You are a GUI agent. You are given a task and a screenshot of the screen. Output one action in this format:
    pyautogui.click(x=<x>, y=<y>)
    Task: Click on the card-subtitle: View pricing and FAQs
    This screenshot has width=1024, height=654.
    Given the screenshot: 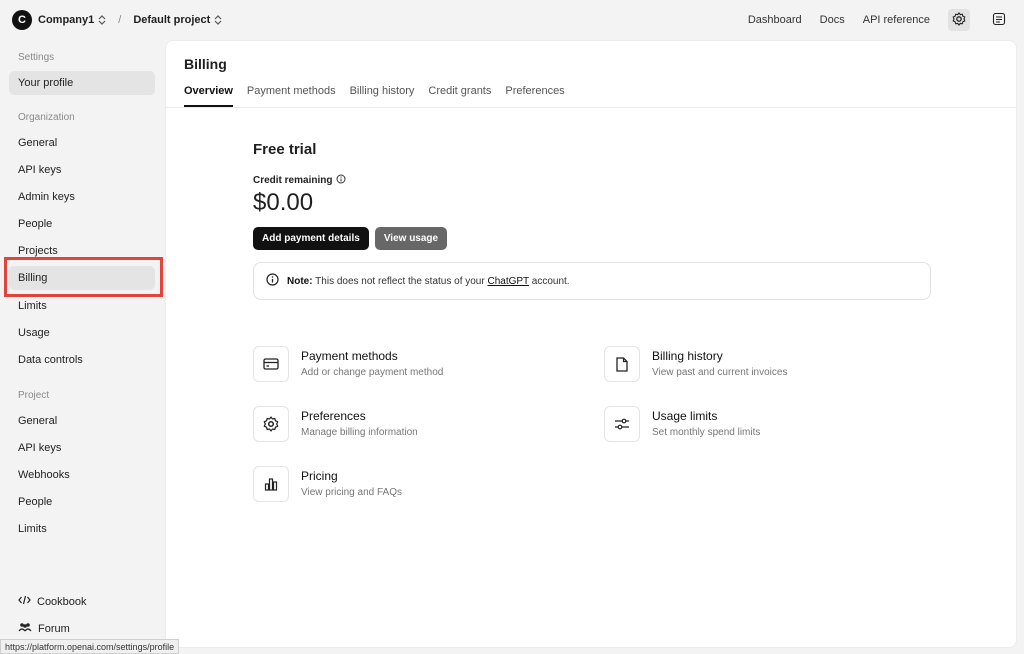 What is the action you would take?
    pyautogui.click(x=351, y=492)
    